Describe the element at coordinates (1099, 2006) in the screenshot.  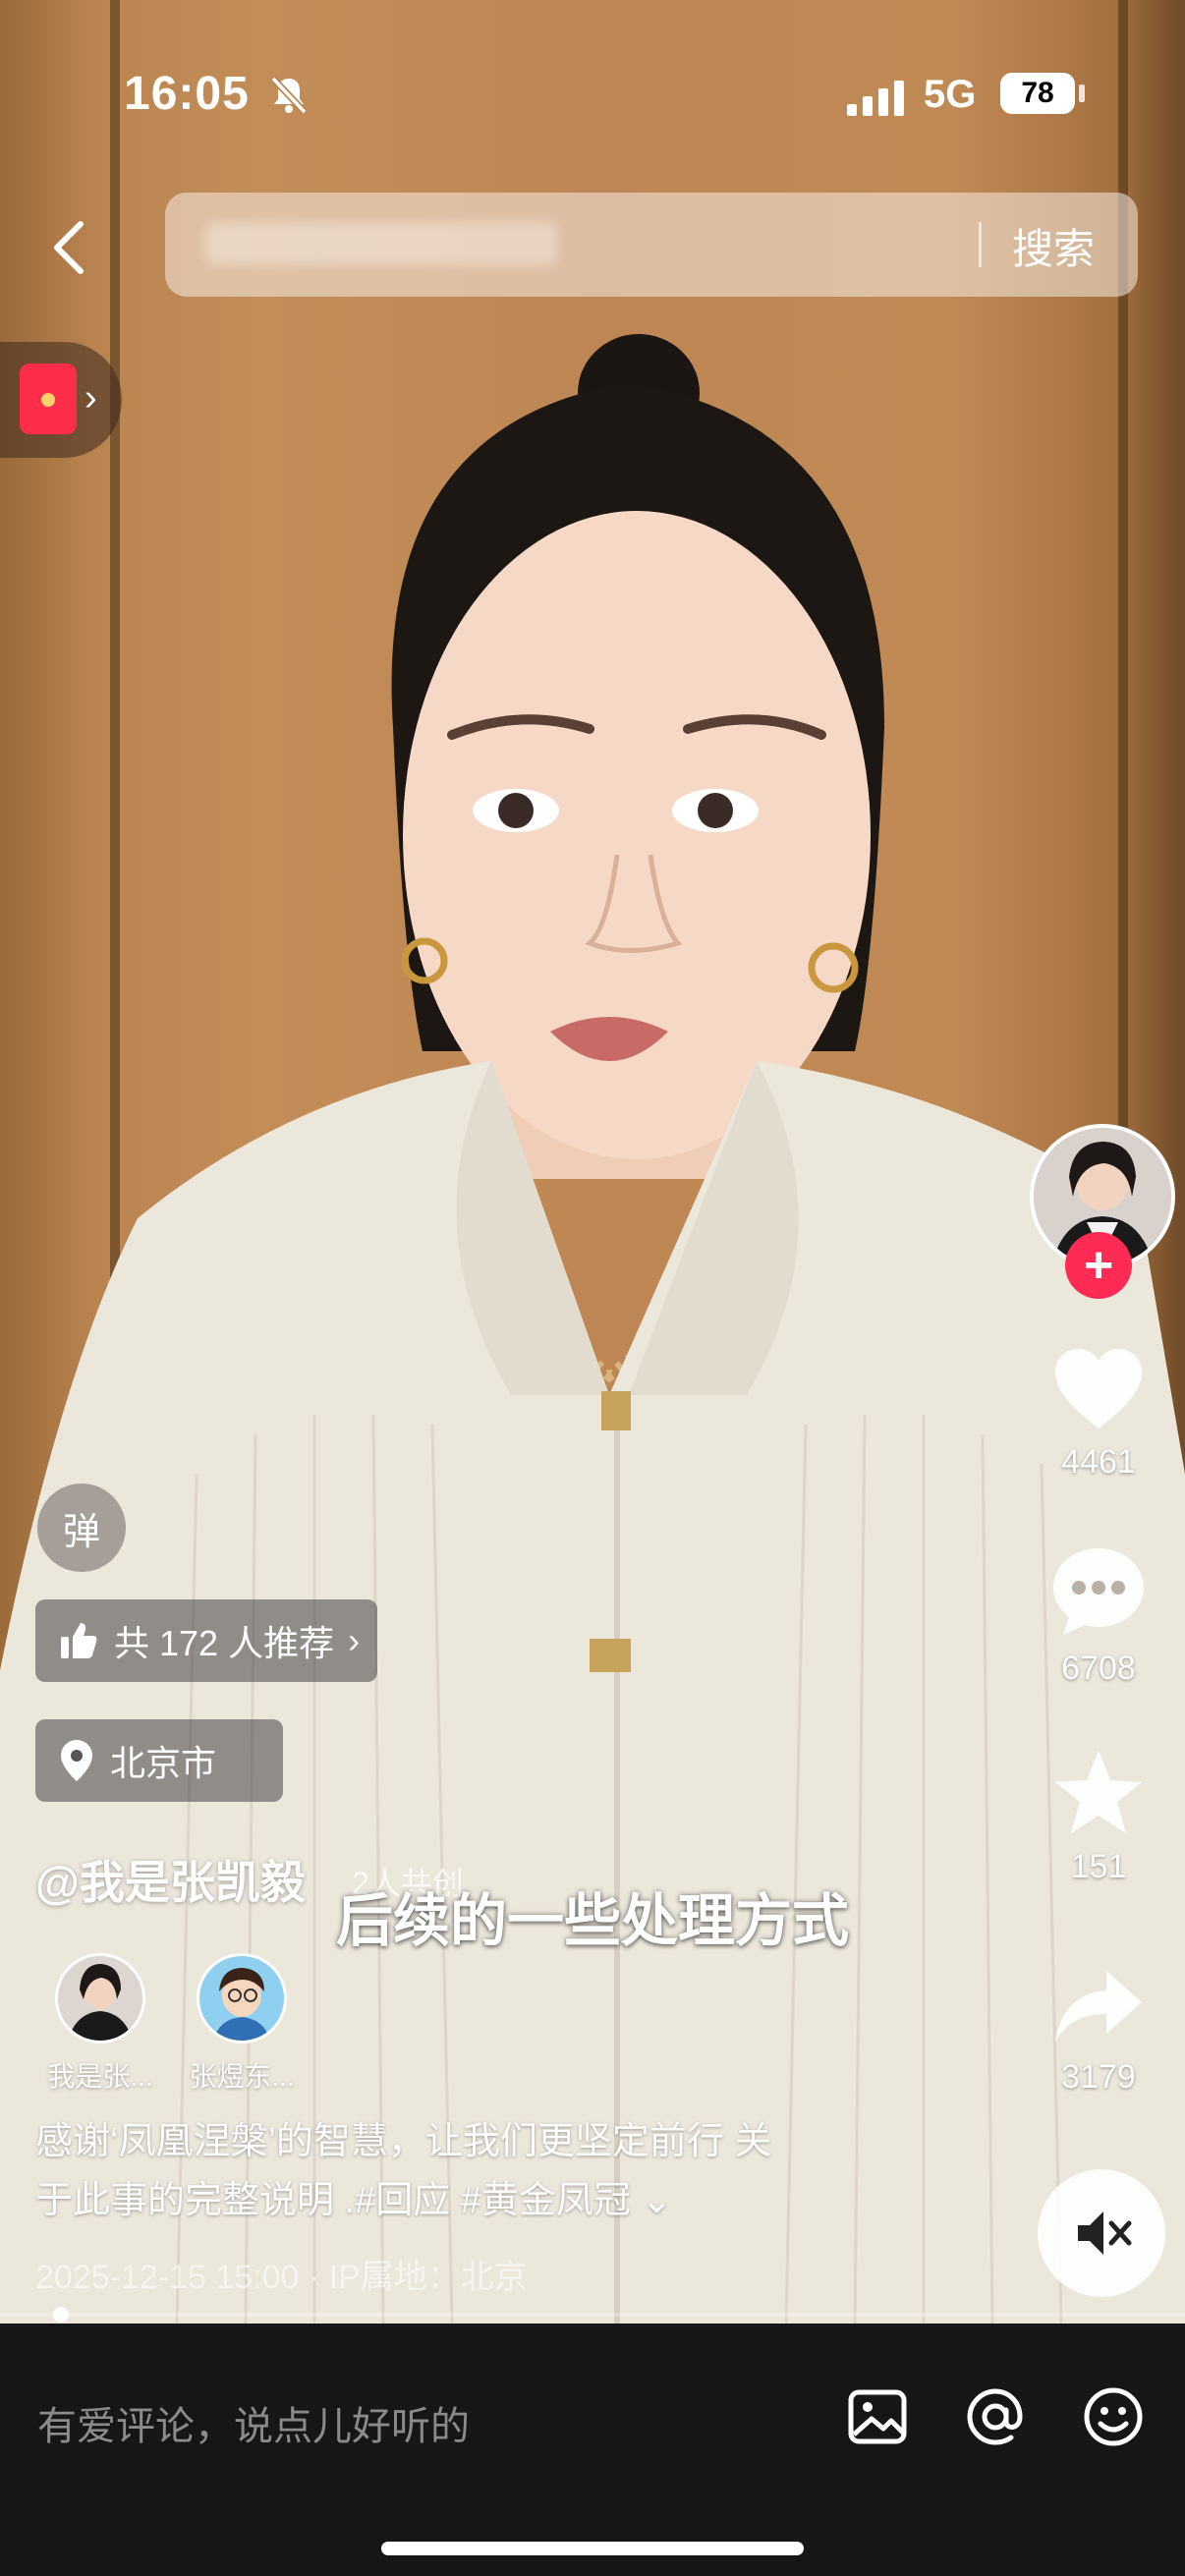
I see `share-icon` at that location.